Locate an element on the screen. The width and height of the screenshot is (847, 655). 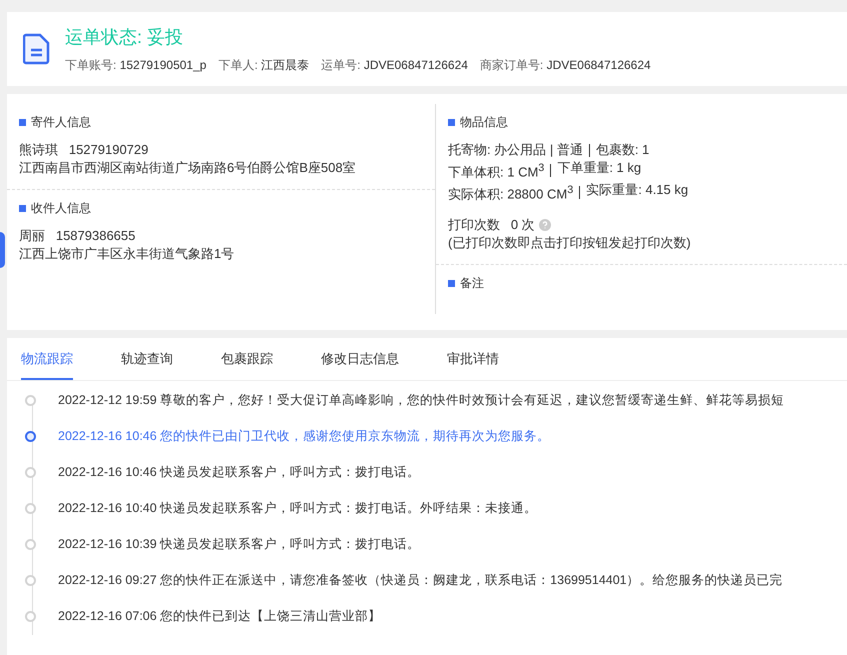
goods-field: 包裹数: 1 is located at coordinates (623, 150).